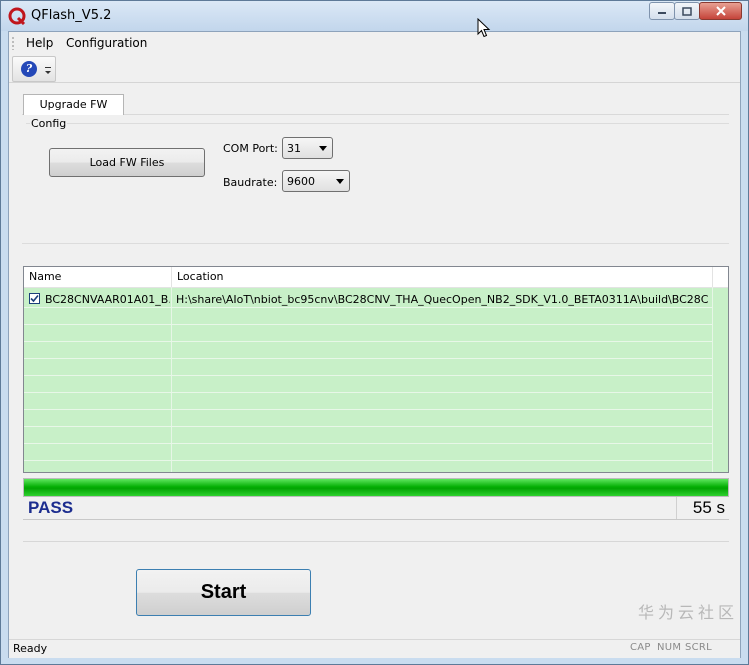  What do you see at coordinates (377, 123) in the screenshot?
I see `config-group-border` at bounding box center [377, 123].